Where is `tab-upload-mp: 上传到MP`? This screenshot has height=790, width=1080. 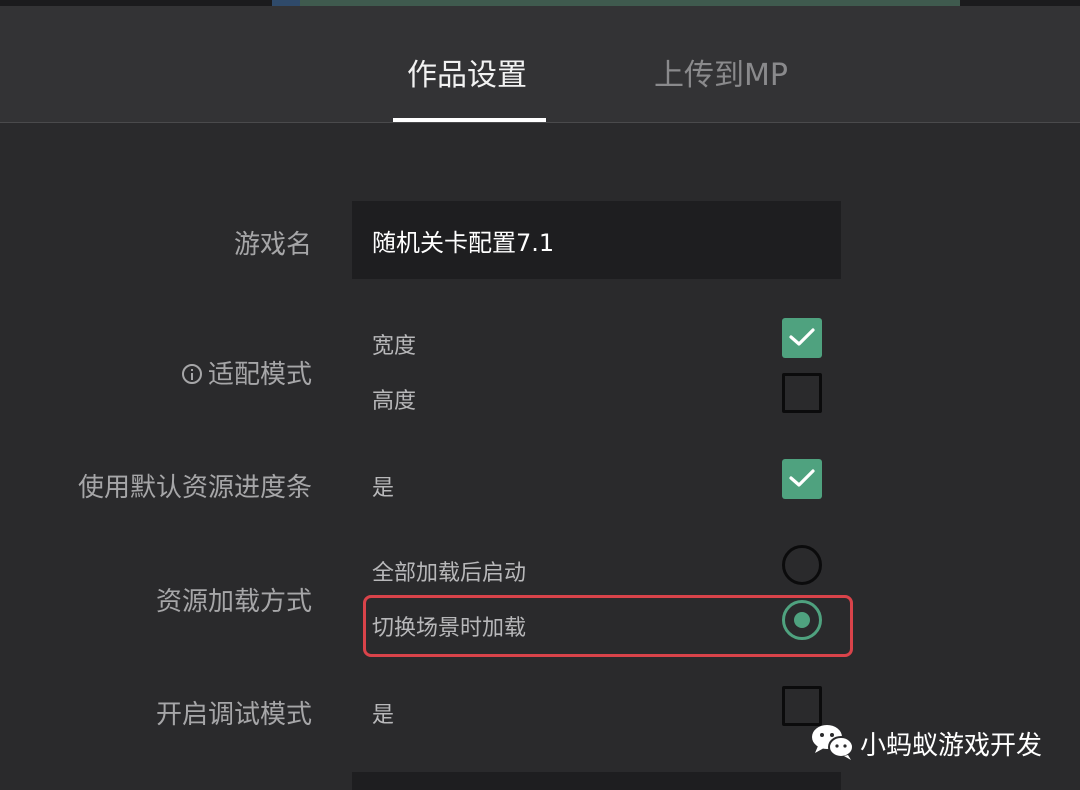
tab-upload-mp: 上传到MP is located at coordinates (721, 72).